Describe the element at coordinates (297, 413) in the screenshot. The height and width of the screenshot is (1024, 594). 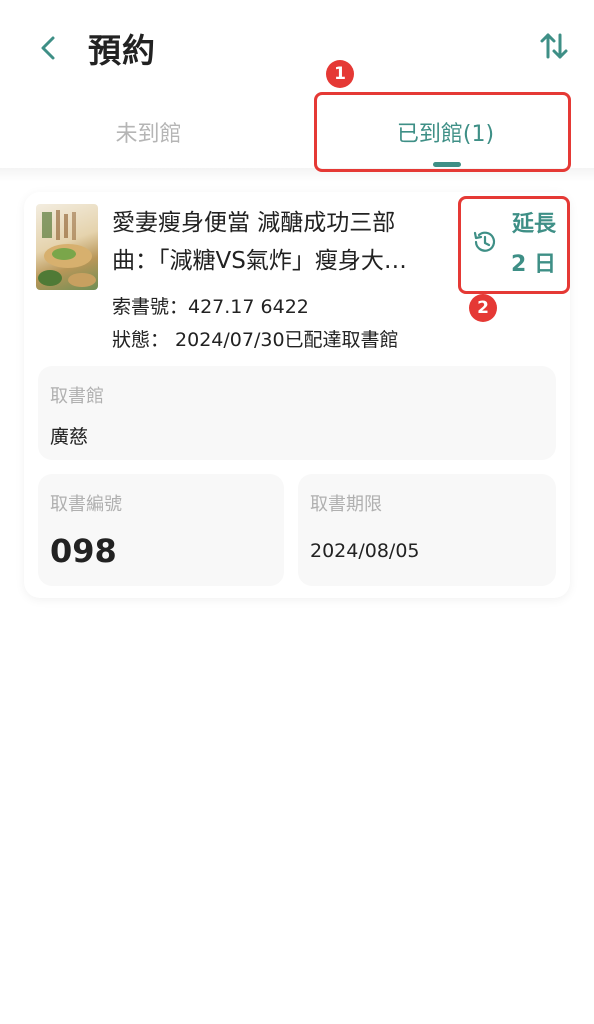
I see `pickup-library-box: 取書館 廣慈` at that location.